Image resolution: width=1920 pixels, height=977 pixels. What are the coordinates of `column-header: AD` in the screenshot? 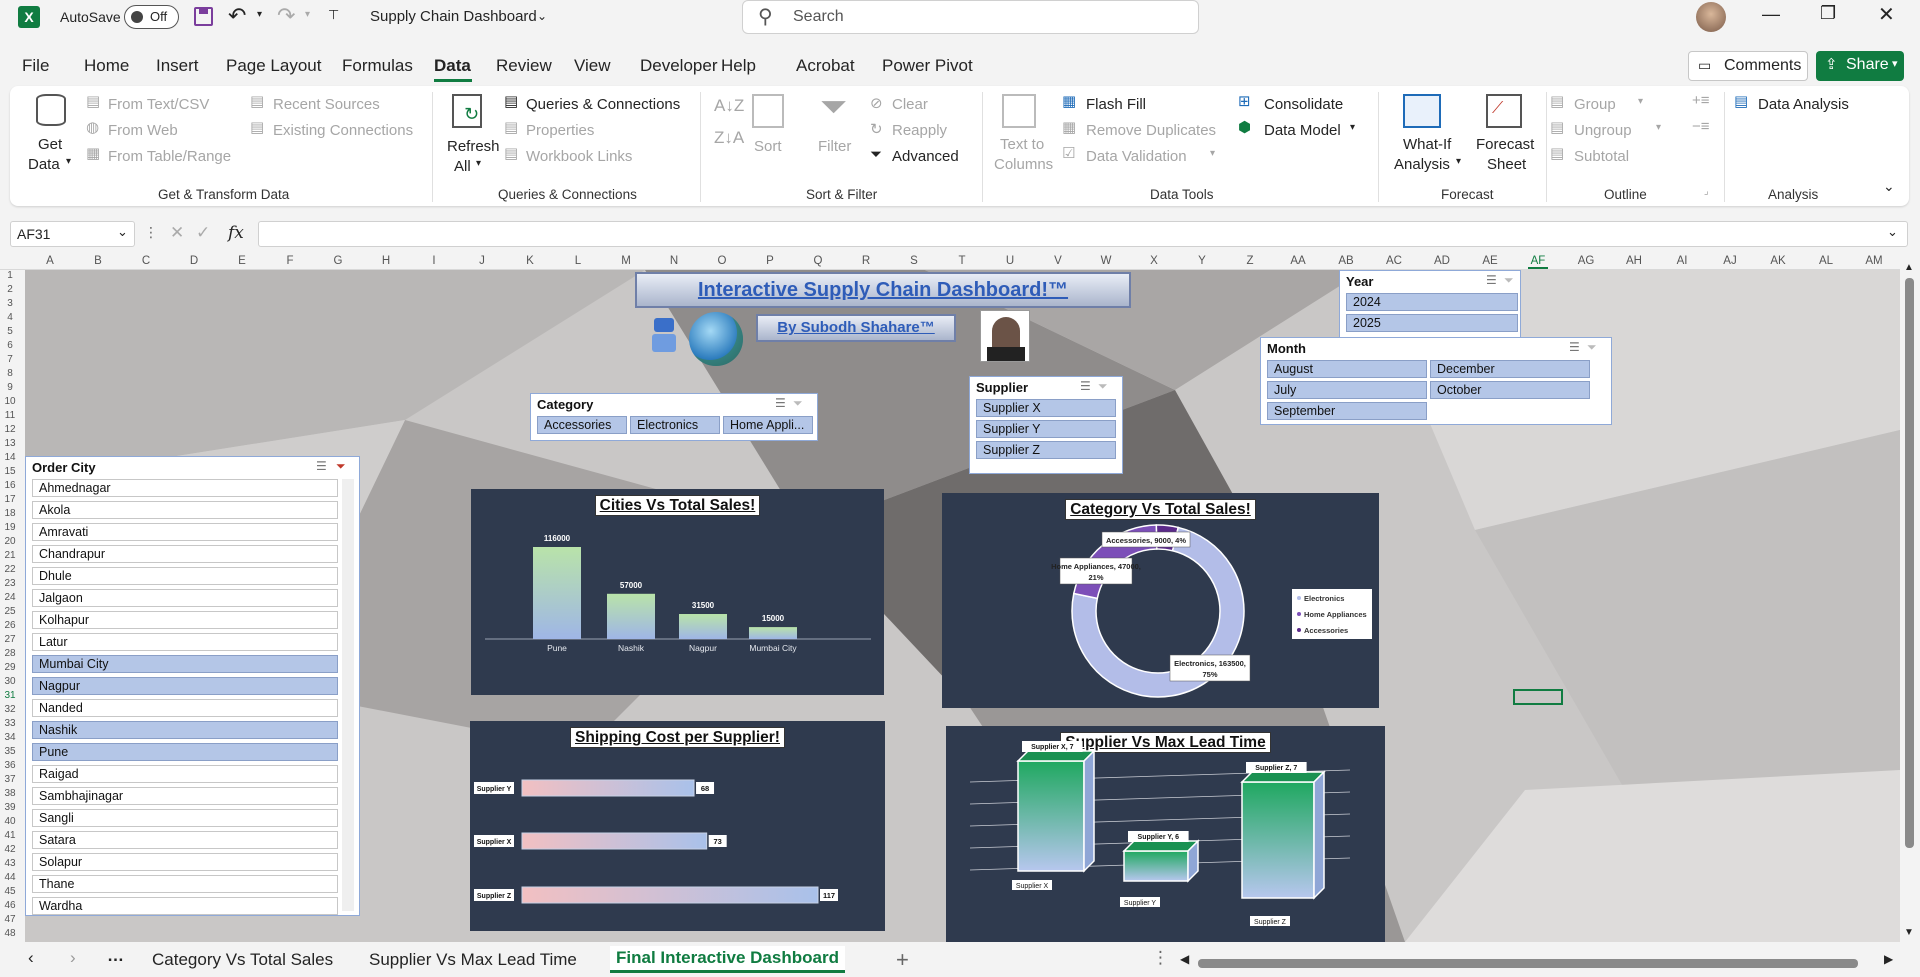 It's located at (1442, 261).